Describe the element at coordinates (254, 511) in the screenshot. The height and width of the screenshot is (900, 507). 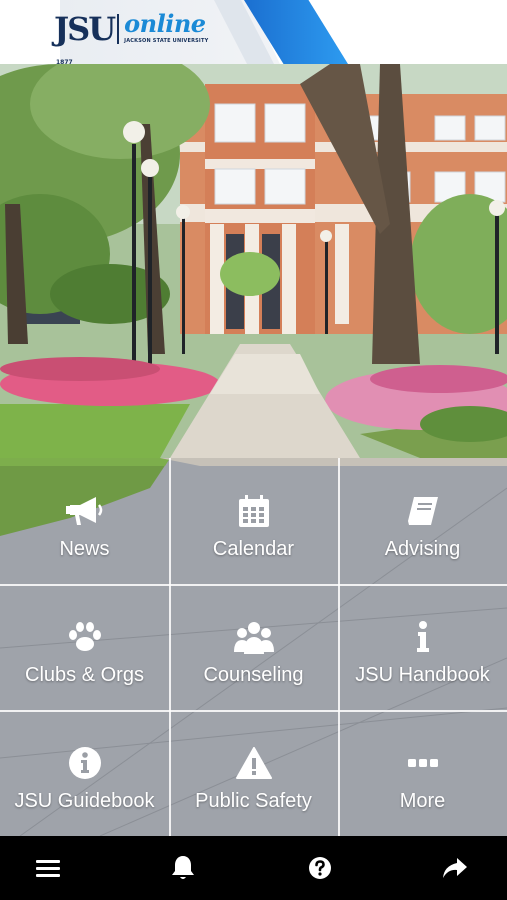
I see `calendar-icon` at that location.